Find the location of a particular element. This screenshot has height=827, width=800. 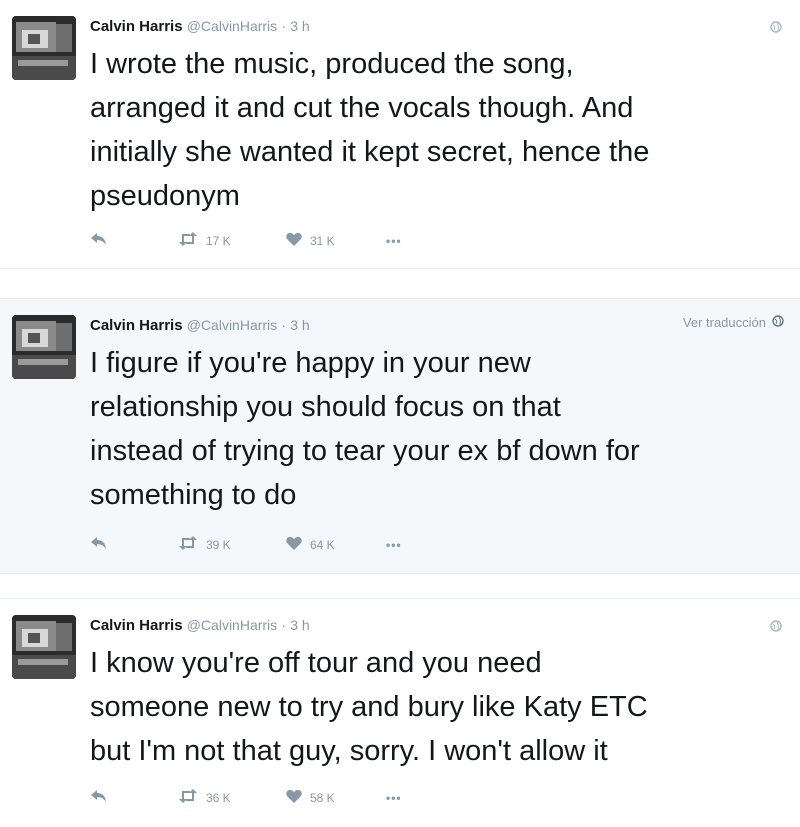

translate-link: Ver traducción is located at coordinates (733, 322).